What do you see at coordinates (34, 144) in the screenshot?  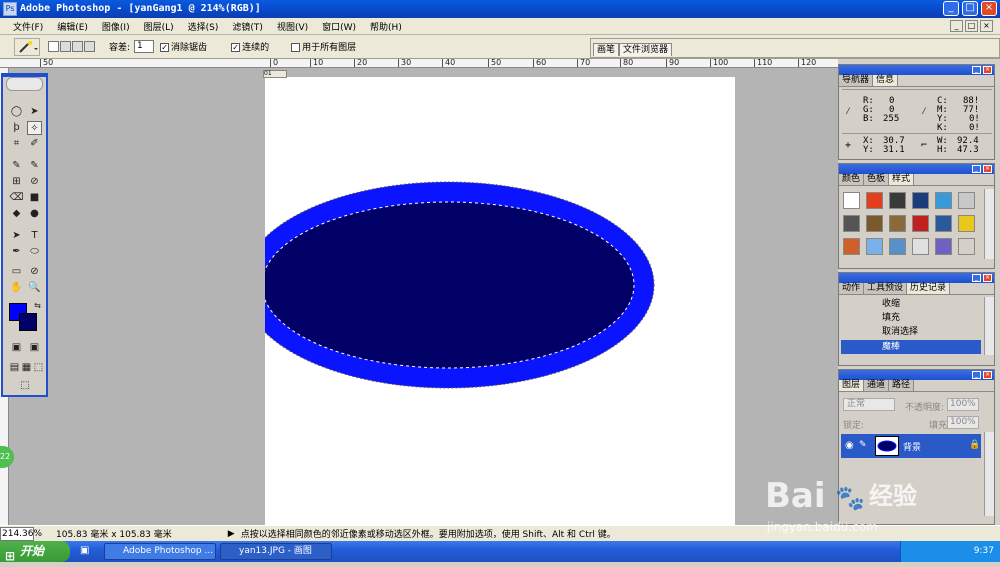 I see `slice-tool-icon: ✐` at bounding box center [34, 144].